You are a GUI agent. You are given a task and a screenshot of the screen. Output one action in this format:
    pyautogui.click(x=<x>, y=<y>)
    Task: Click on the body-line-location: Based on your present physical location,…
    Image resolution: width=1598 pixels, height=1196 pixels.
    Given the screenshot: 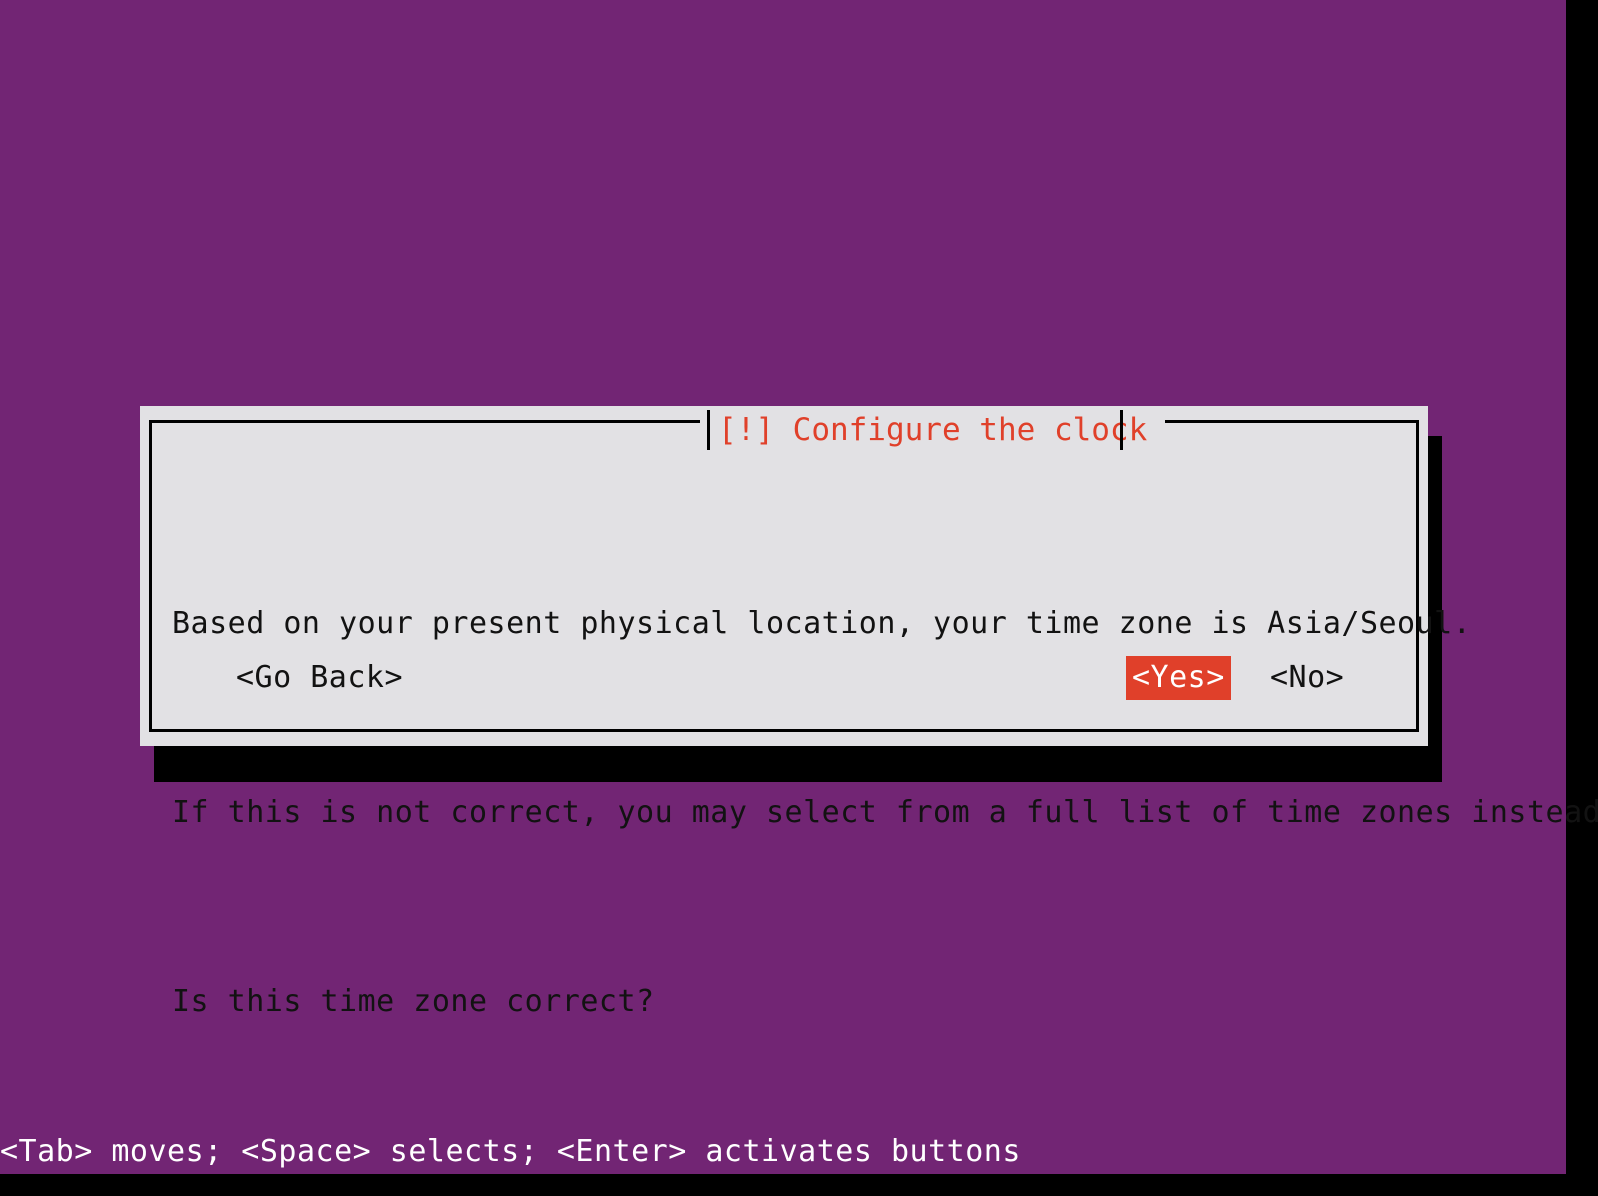 What is the action you would take?
    pyautogui.click(x=822, y=623)
    